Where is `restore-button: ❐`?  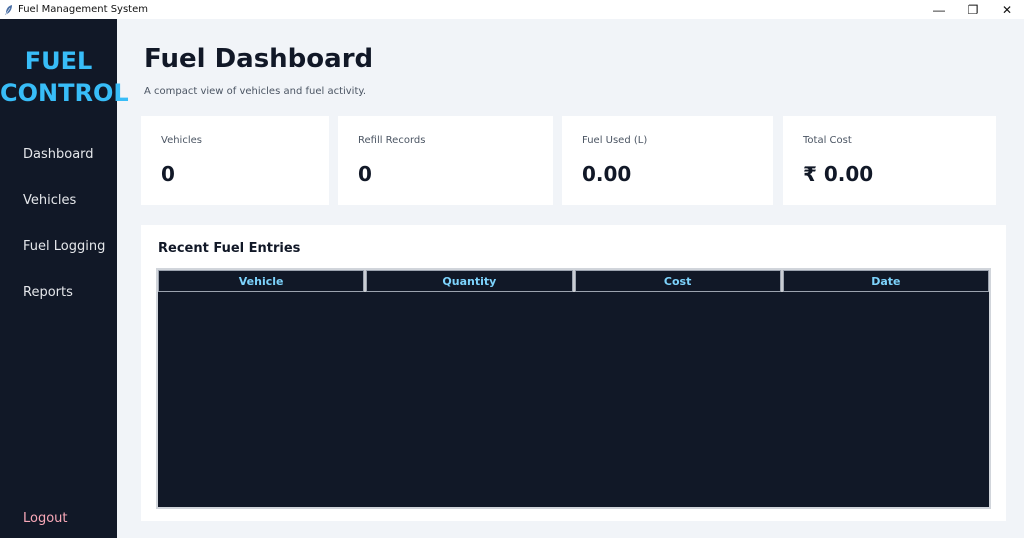 restore-button: ❐ is located at coordinates (973, 9).